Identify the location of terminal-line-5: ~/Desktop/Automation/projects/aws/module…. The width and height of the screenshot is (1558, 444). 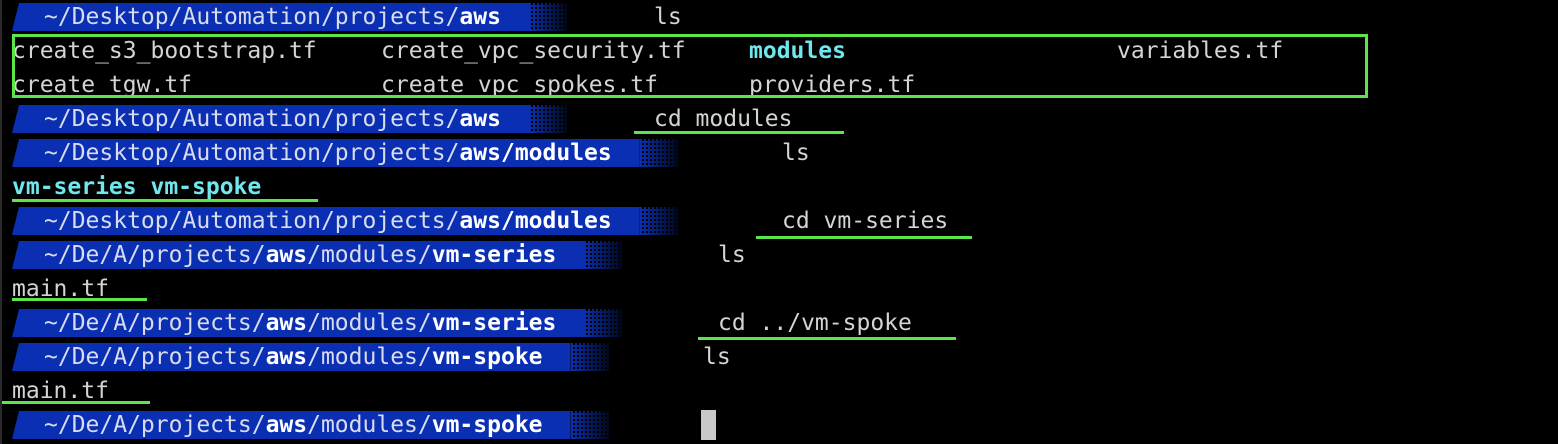
(779, 153).